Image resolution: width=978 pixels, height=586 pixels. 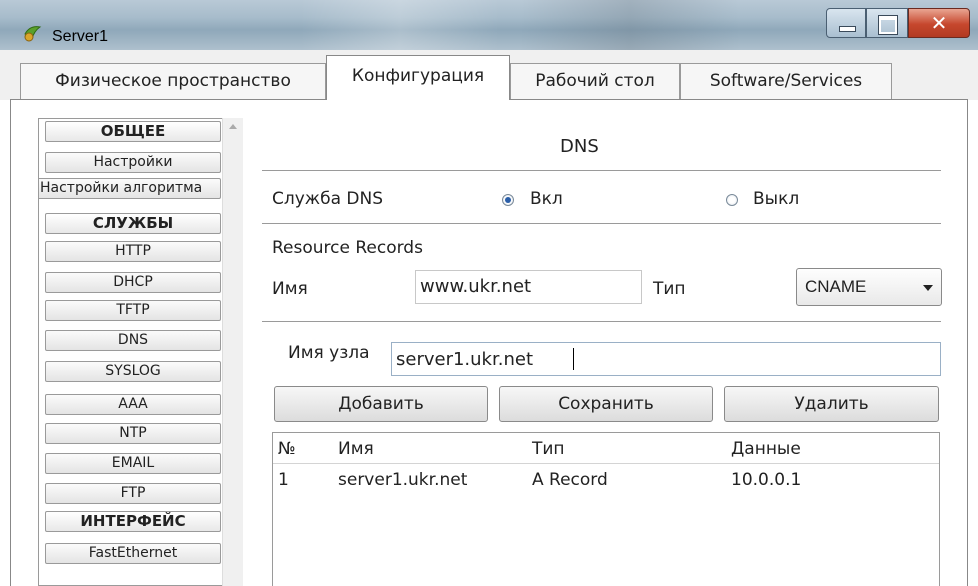 I want to click on titlebar-shade, so click(x=630, y=25).